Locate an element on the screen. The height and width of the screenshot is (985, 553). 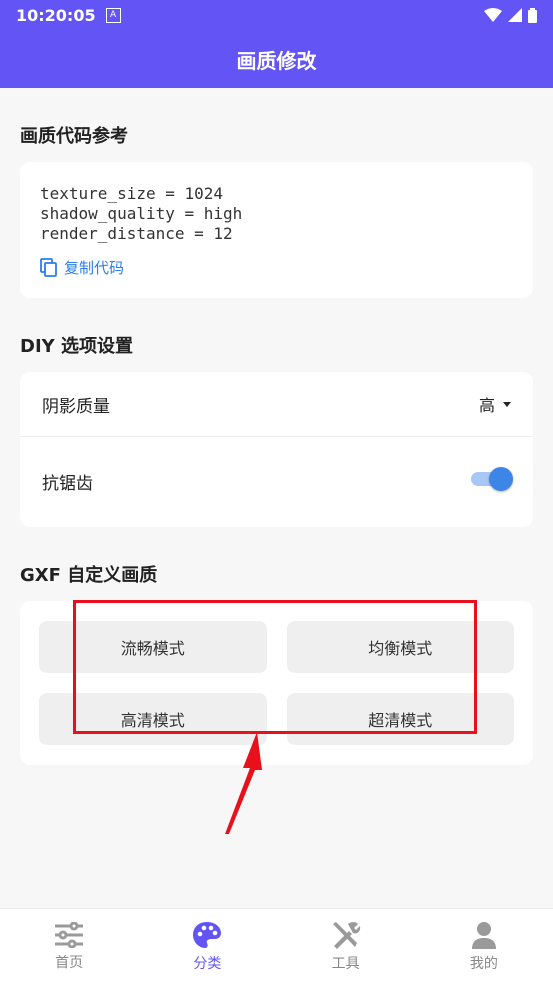
shadow-quality-value: 高 is located at coordinates (486, 405).